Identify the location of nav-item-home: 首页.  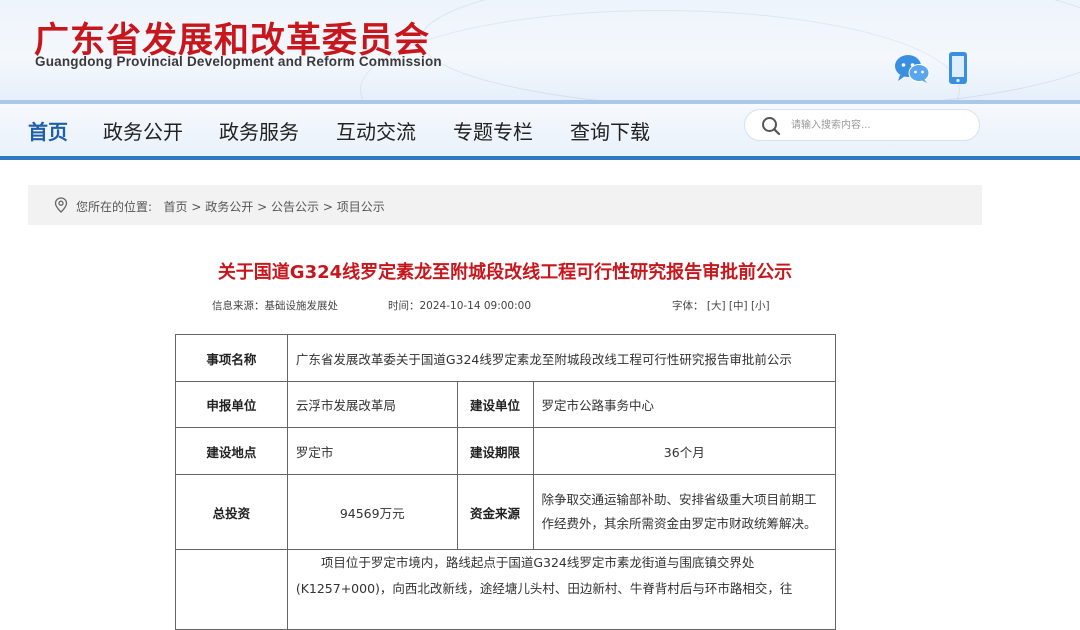
(48, 130).